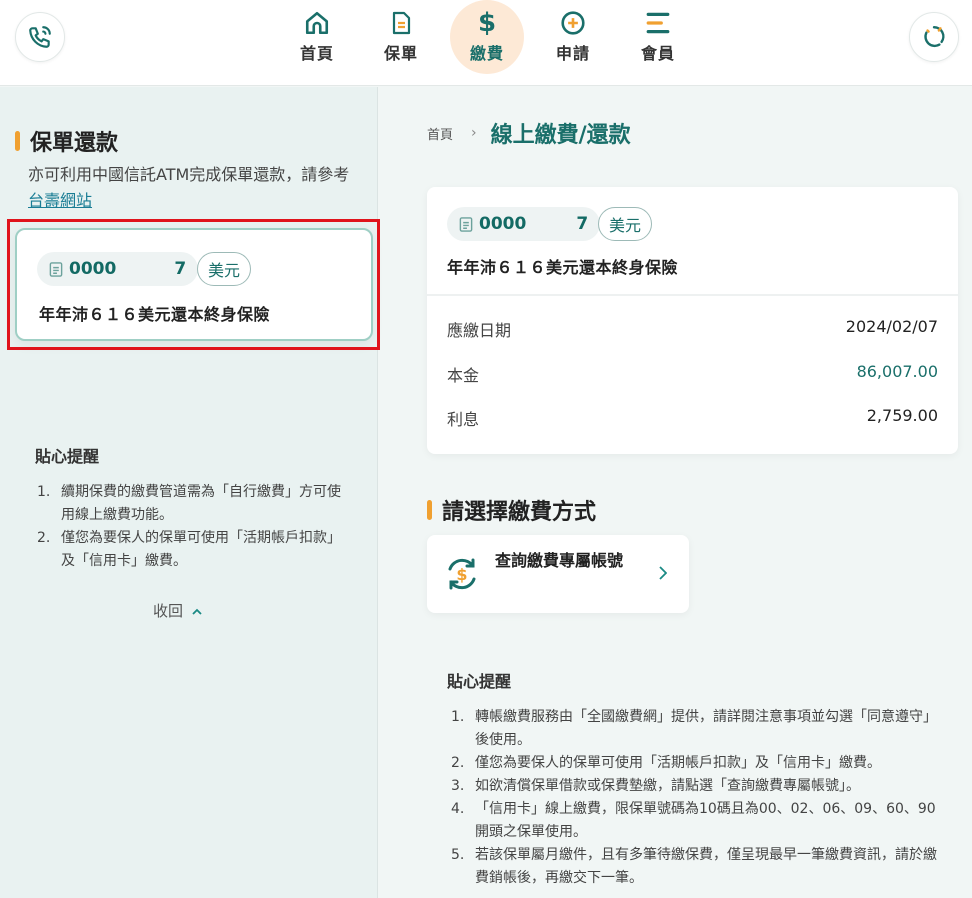 The width and height of the screenshot is (972, 898). What do you see at coordinates (563, 267) in the screenshot?
I see `policy-name: 年年沛６１６美元還本終身保險` at bounding box center [563, 267].